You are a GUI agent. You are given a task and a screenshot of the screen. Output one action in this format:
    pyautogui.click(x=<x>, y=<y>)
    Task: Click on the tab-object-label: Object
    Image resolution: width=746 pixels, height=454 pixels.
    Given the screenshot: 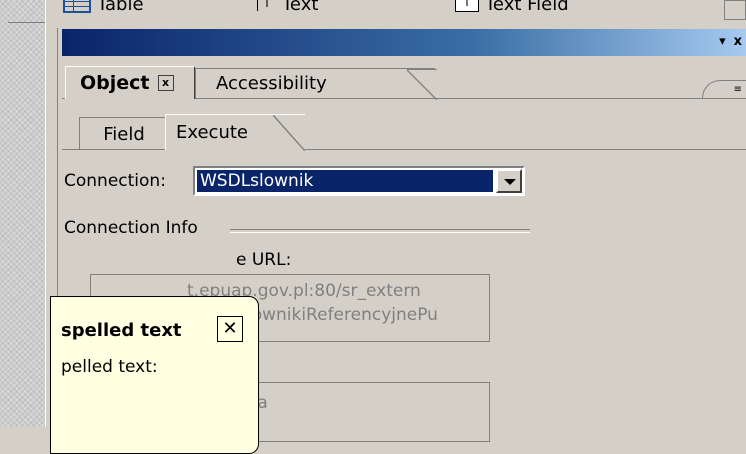 What is the action you would take?
    pyautogui.click(x=115, y=83)
    